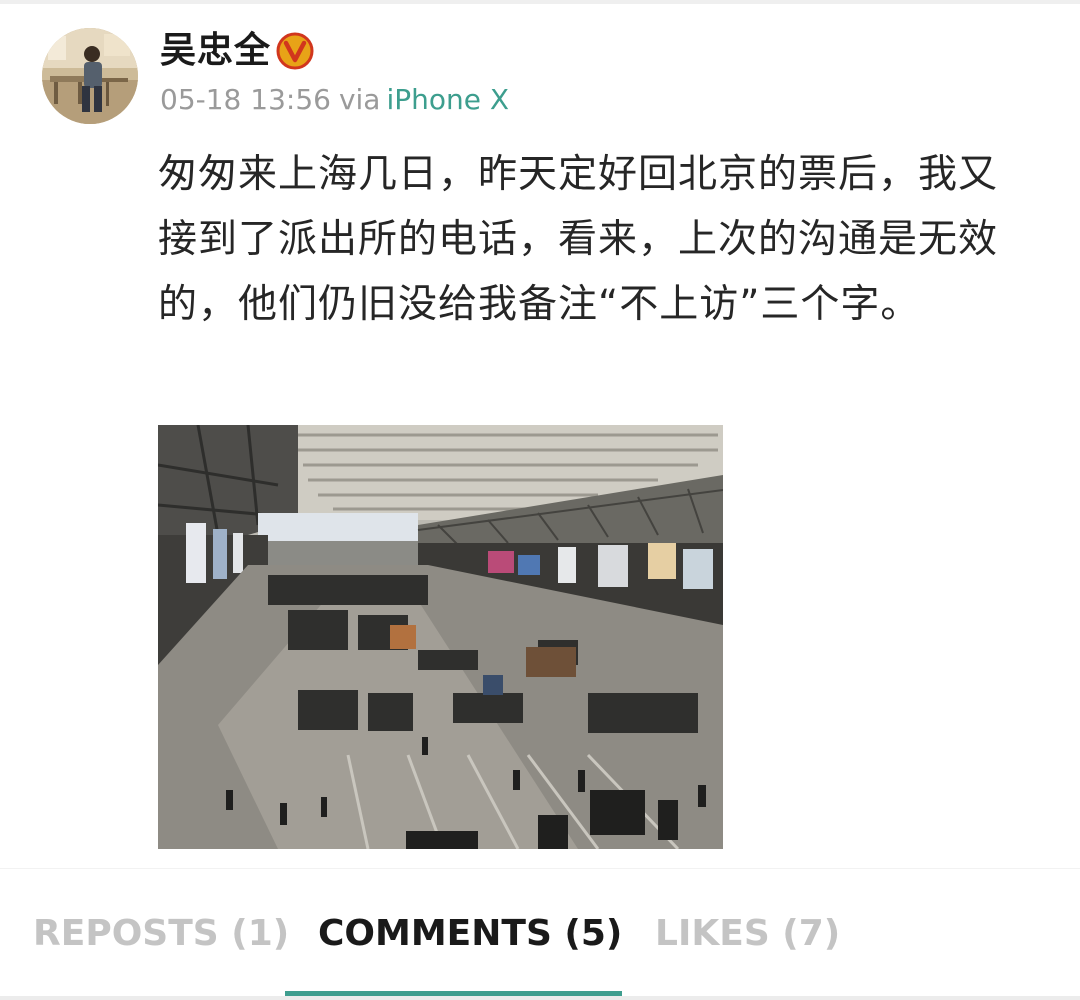 This screenshot has width=1080, height=1000. I want to click on tab-bar: REPOSTS (1) COMMENTS (5) LIKES (7), so click(540, 934).